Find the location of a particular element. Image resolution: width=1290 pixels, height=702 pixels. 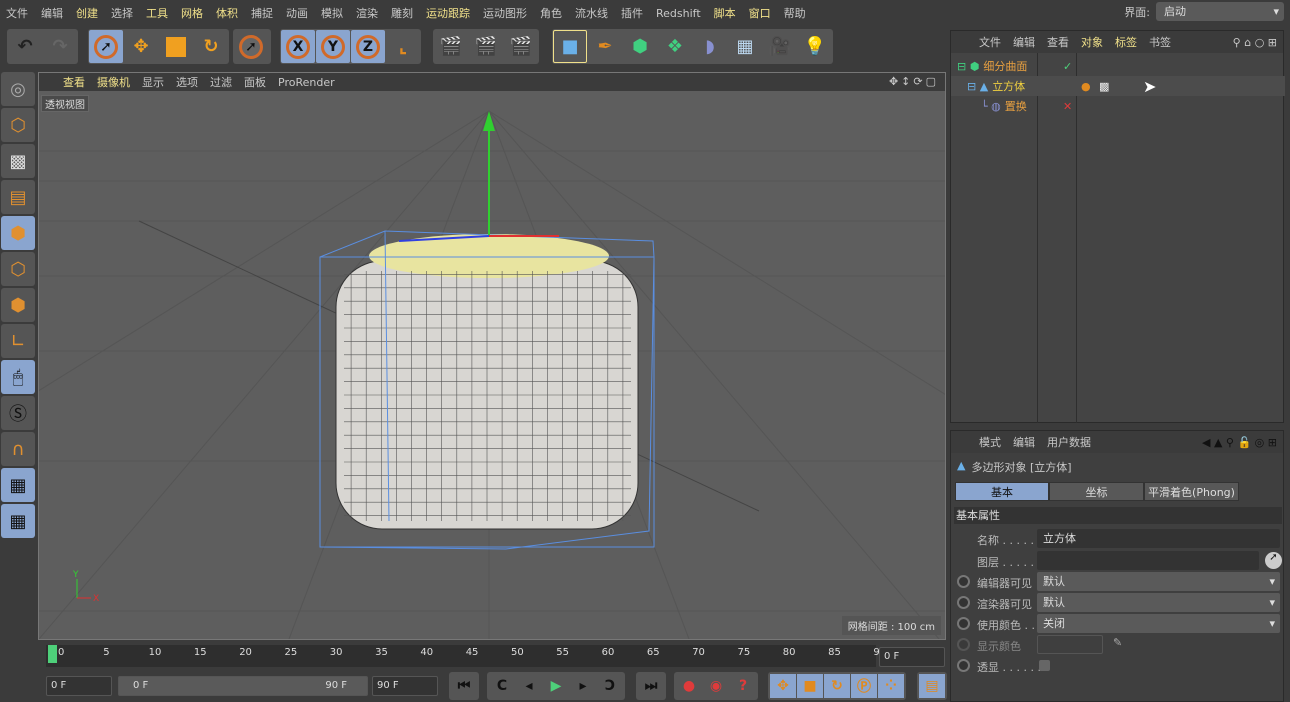

cloner-button: ❖ is located at coordinates (675, 46).